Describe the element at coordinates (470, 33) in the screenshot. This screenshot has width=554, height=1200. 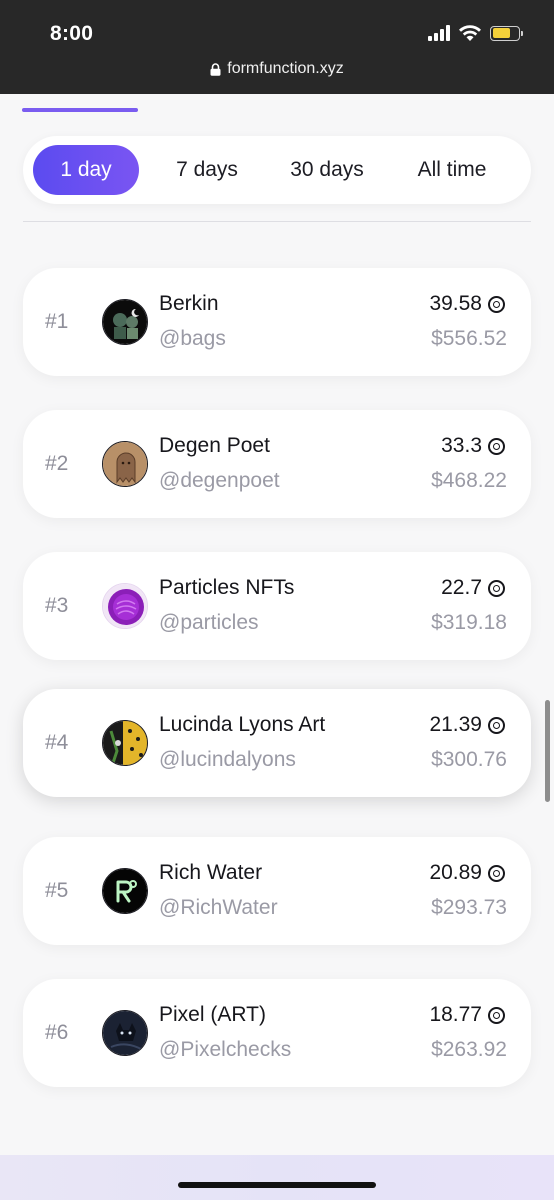
I see `wifi-icon` at that location.